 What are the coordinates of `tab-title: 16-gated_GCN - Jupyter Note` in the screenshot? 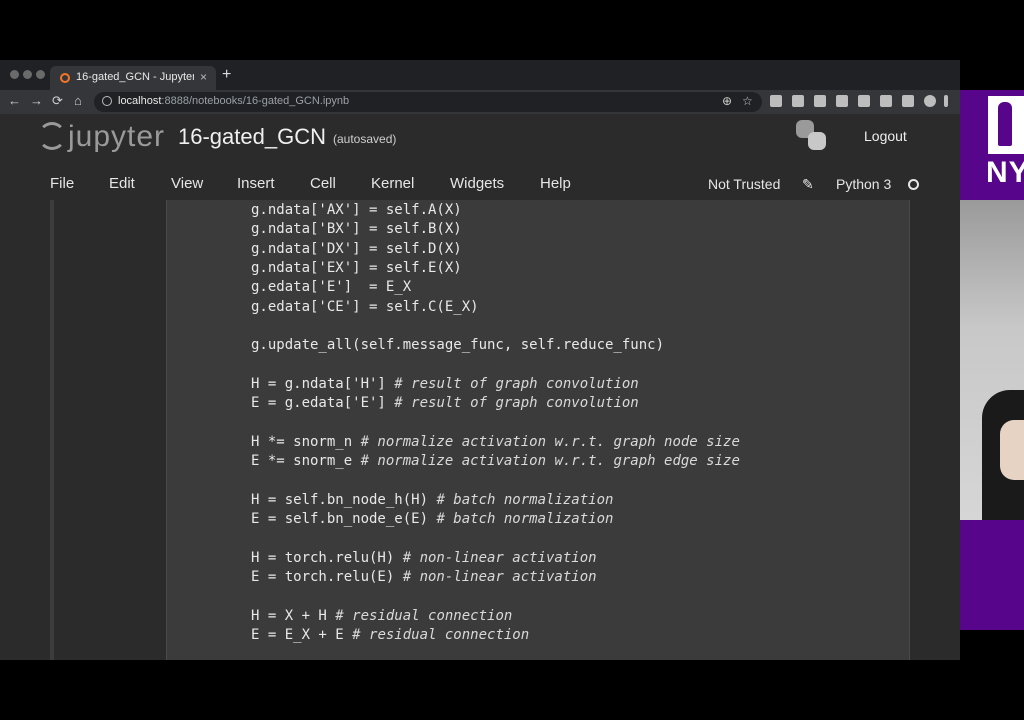 It's located at (135, 77).